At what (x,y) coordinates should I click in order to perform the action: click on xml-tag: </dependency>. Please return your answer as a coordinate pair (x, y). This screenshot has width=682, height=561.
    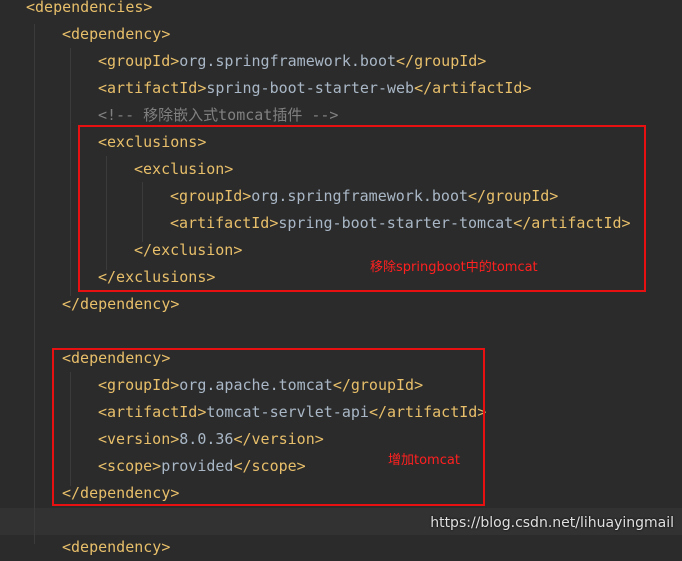
    Looking at the image, I should click on (121, 304).